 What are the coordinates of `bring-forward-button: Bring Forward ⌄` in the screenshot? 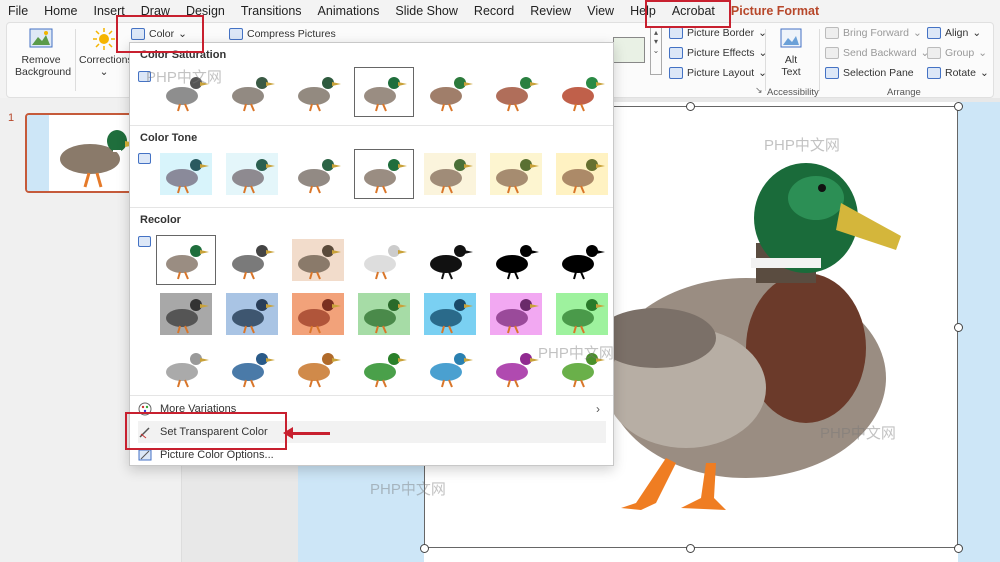 It's located at (873, 33).